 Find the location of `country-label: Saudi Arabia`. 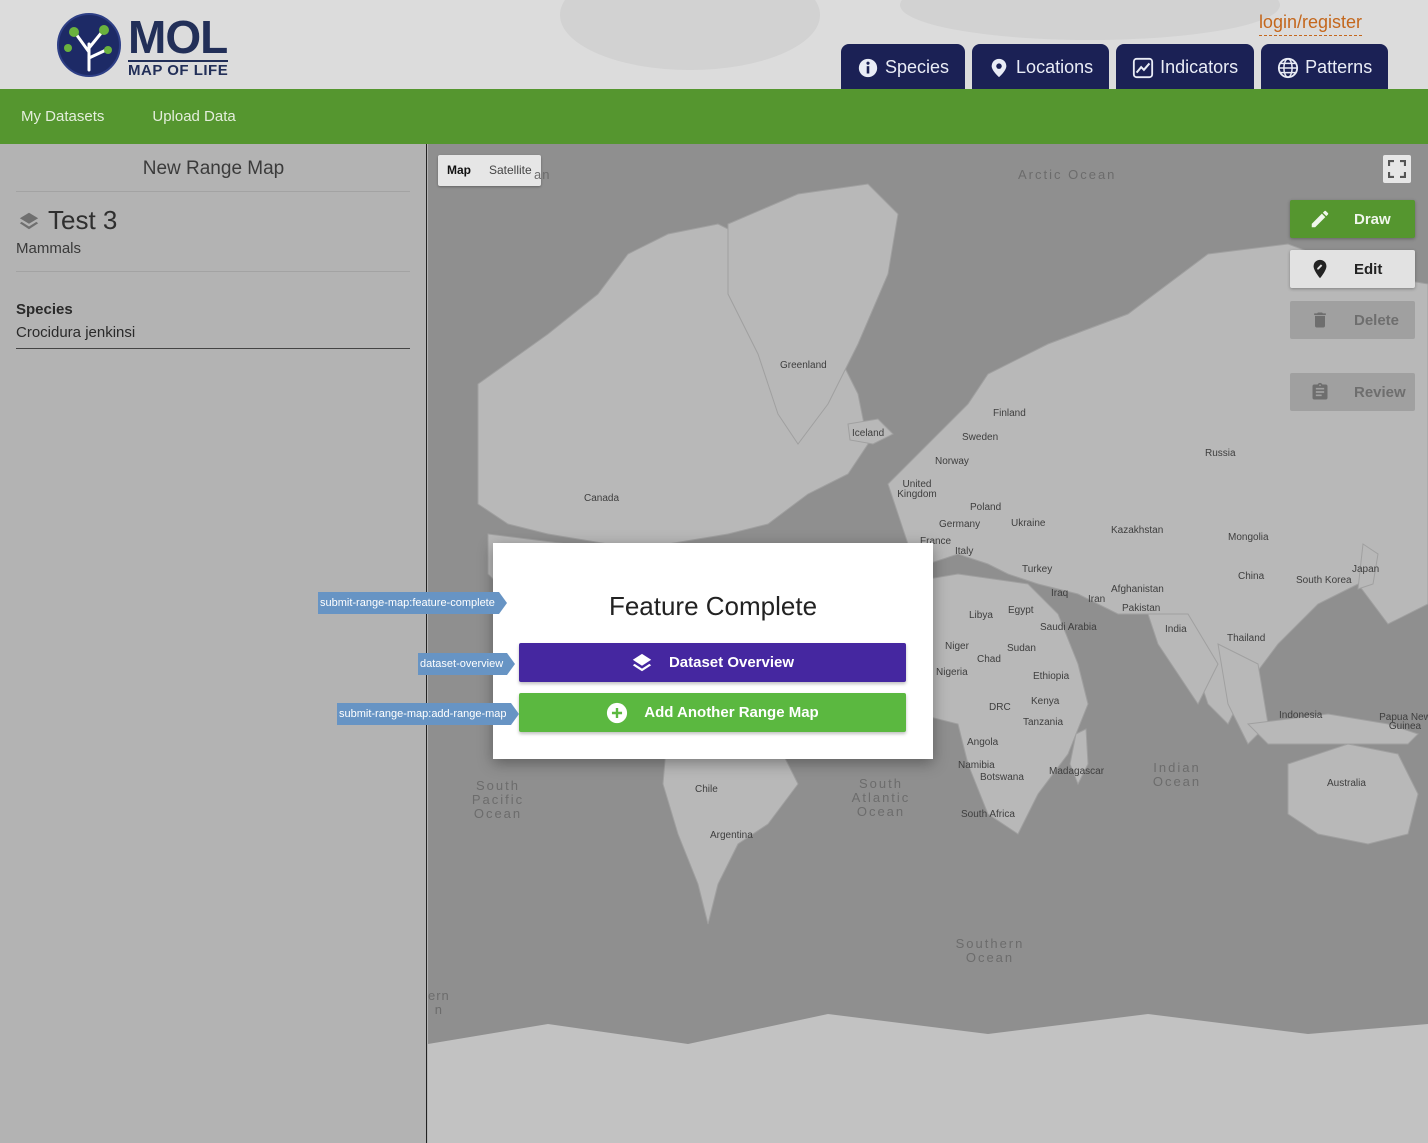

country-label: Saudi Arabia is located at coordinates (1068, 627).